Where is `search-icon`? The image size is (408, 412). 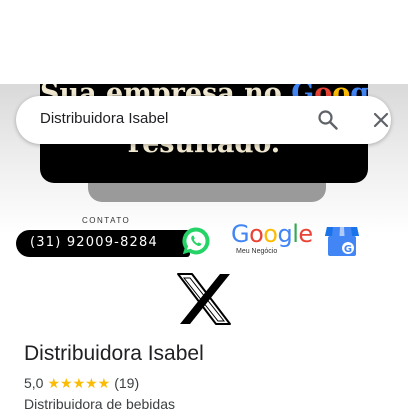 search-icon is located at coordinates (328, 120).